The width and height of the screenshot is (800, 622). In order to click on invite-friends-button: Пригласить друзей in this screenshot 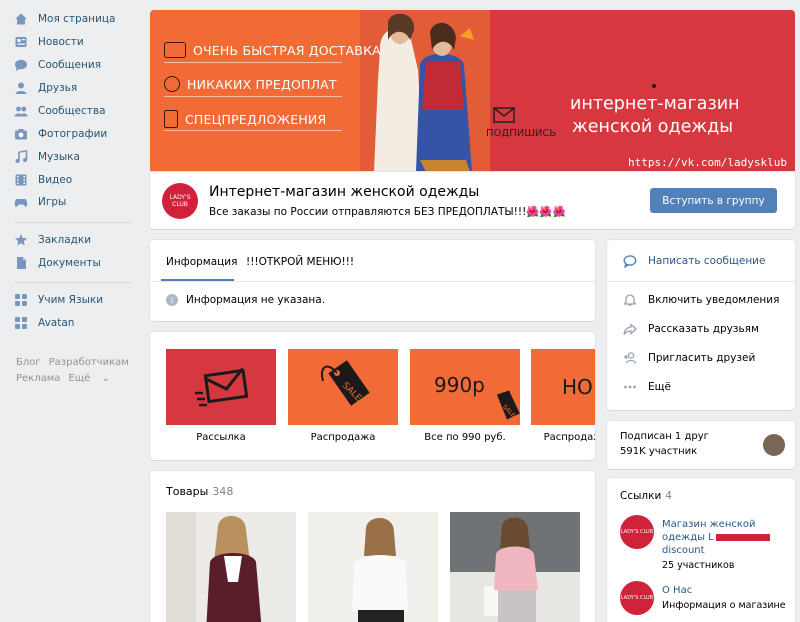, I will do `click(689, 358)`.